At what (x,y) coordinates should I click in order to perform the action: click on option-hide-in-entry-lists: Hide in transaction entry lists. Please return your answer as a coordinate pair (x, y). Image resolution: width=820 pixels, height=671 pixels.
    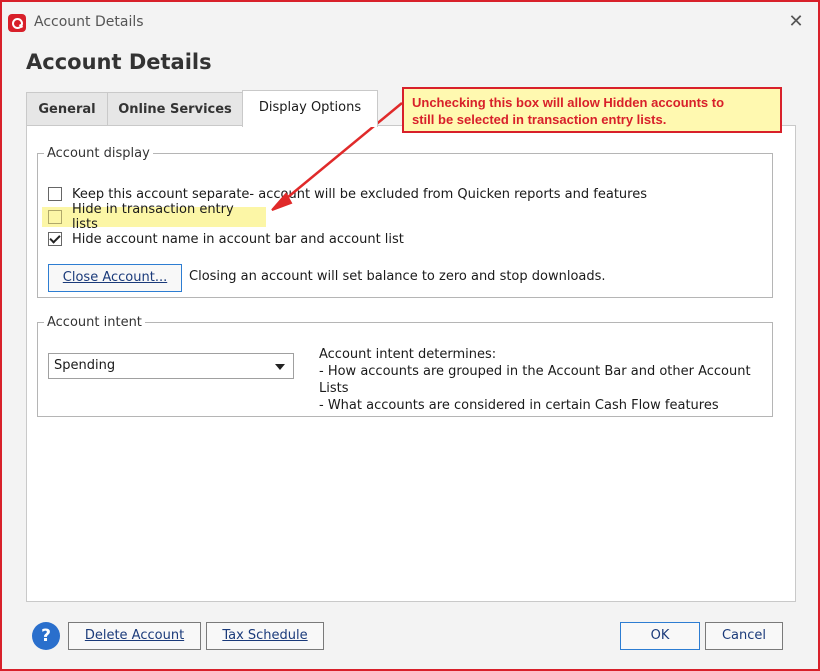
    Looking at the image, I should click on (154, 217).